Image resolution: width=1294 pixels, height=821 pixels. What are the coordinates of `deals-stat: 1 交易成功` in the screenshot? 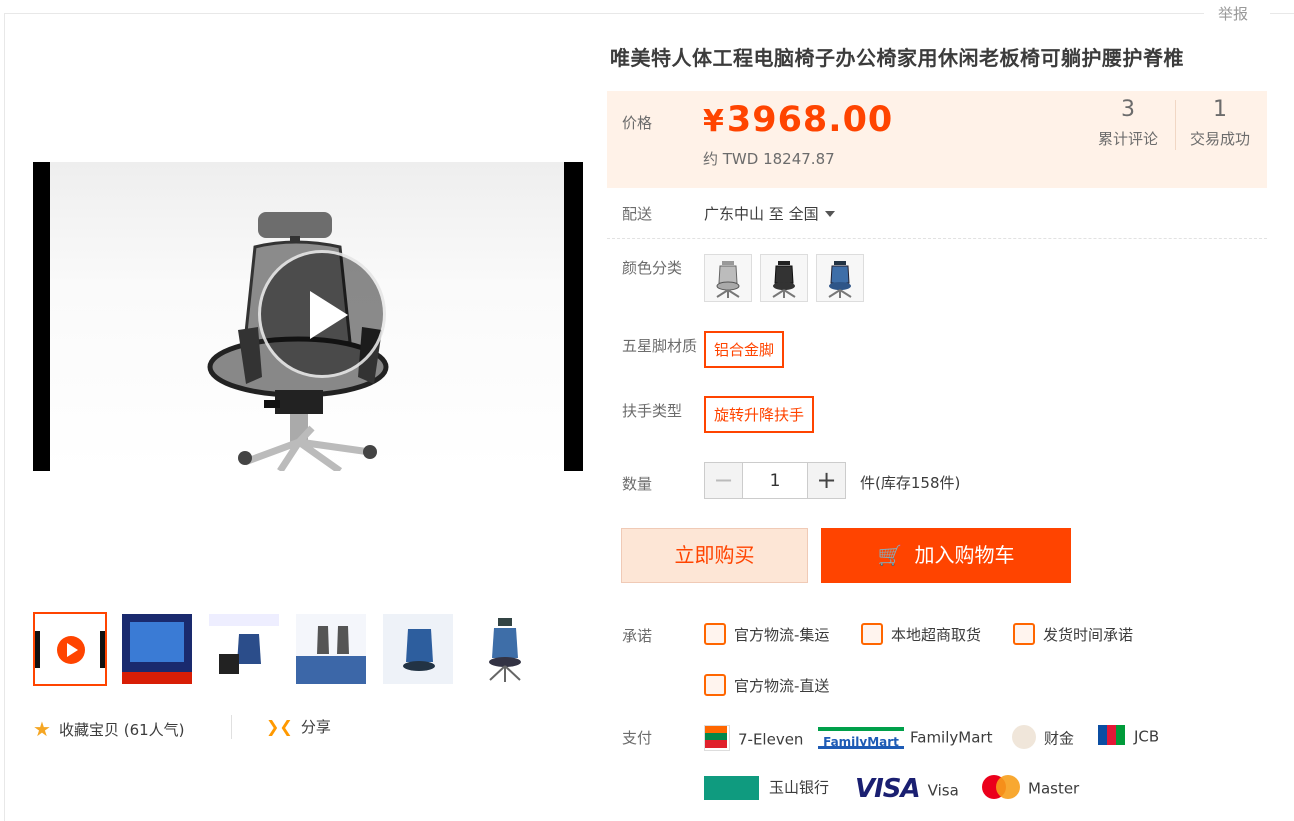 It's located at (1220, 123).